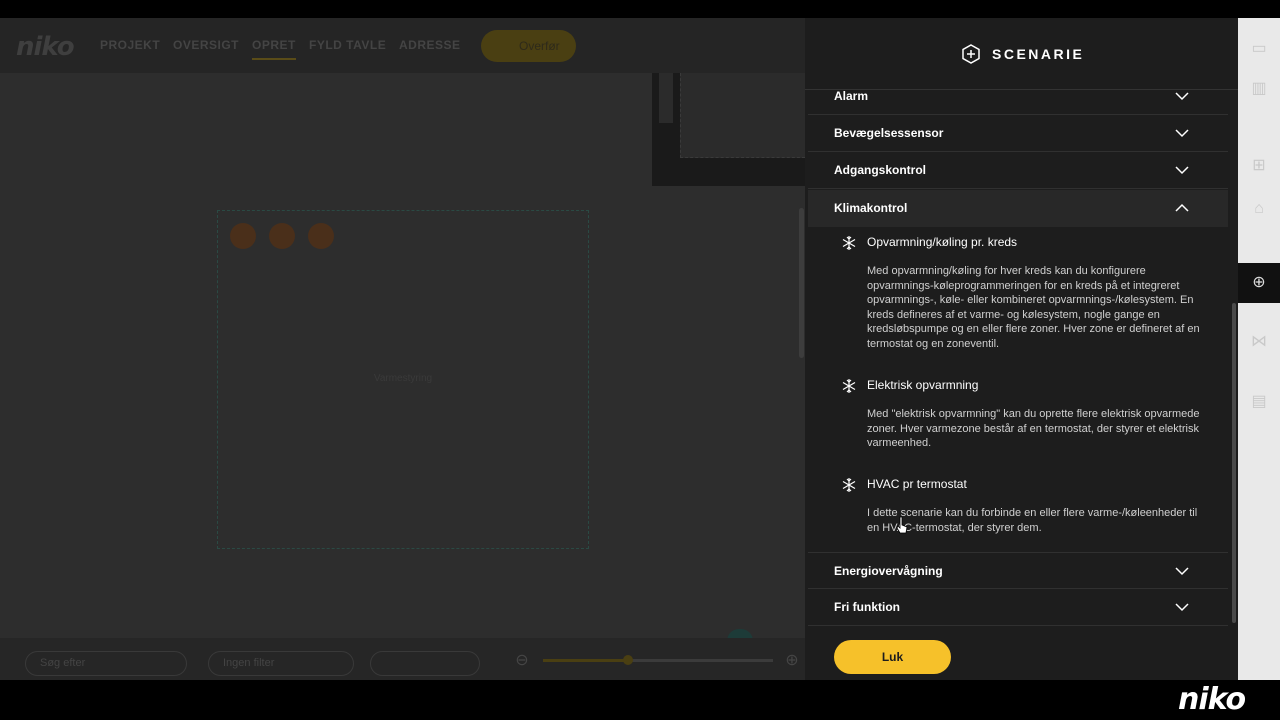 The width and height of the screenshot is (1280, 720). I want to click on scenario-add-icon: ⊕, so click(1259, 282).